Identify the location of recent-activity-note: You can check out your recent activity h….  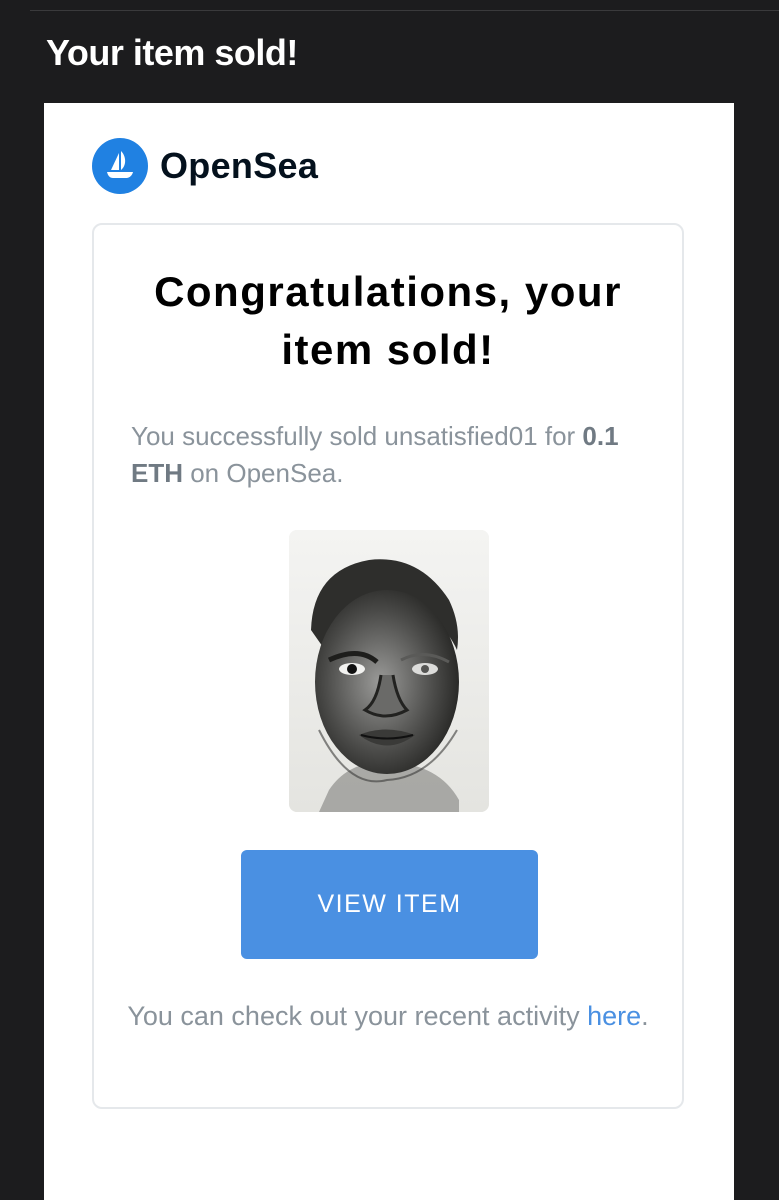
(388, 1016).